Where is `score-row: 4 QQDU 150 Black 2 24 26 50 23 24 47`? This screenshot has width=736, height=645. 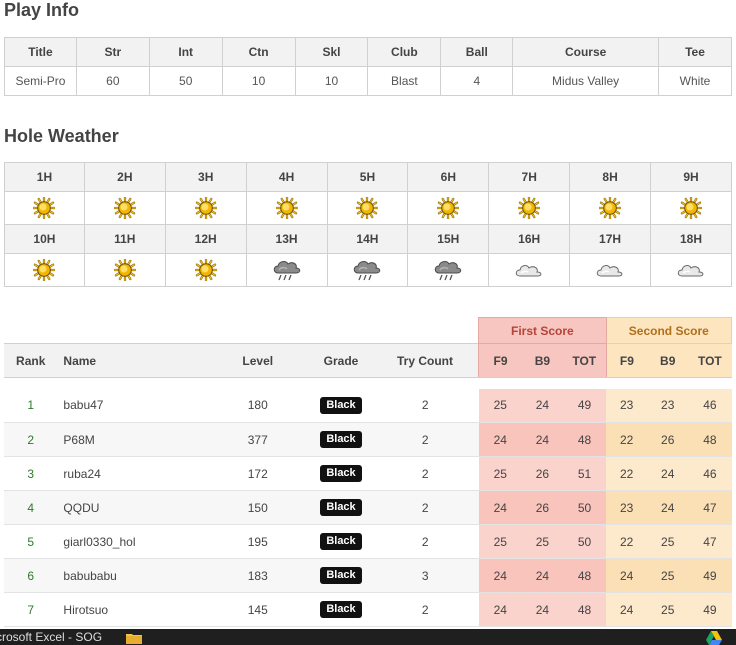
score-row: 4 QQDU 150 Black 2 24 26 50 23 24 47 is located at coordinates (368, 507).